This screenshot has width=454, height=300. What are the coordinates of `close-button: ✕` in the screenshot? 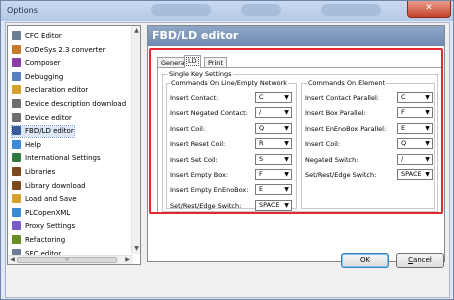 It's located at (429, 9).